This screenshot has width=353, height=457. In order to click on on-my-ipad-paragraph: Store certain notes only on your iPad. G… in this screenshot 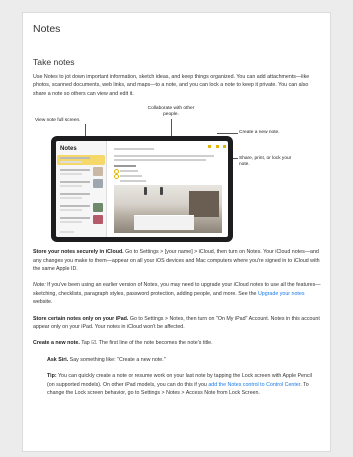, I will do `click(177, 323)`.